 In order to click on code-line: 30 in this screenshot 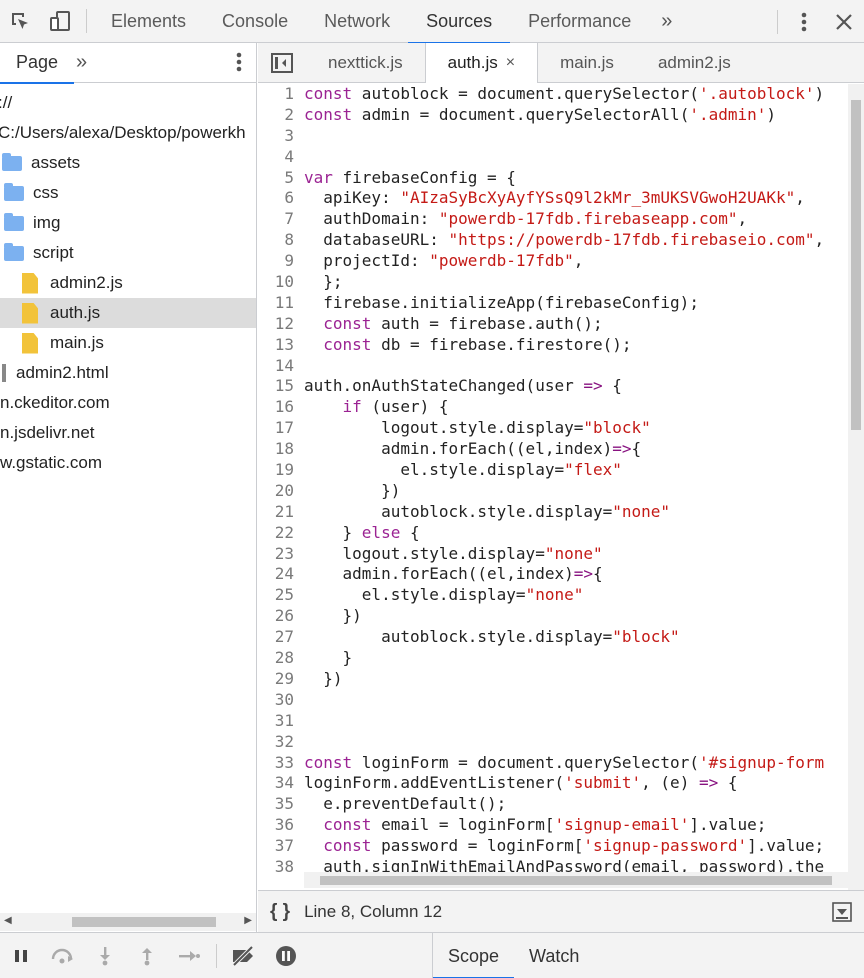, I will do `click(553, 700)`.